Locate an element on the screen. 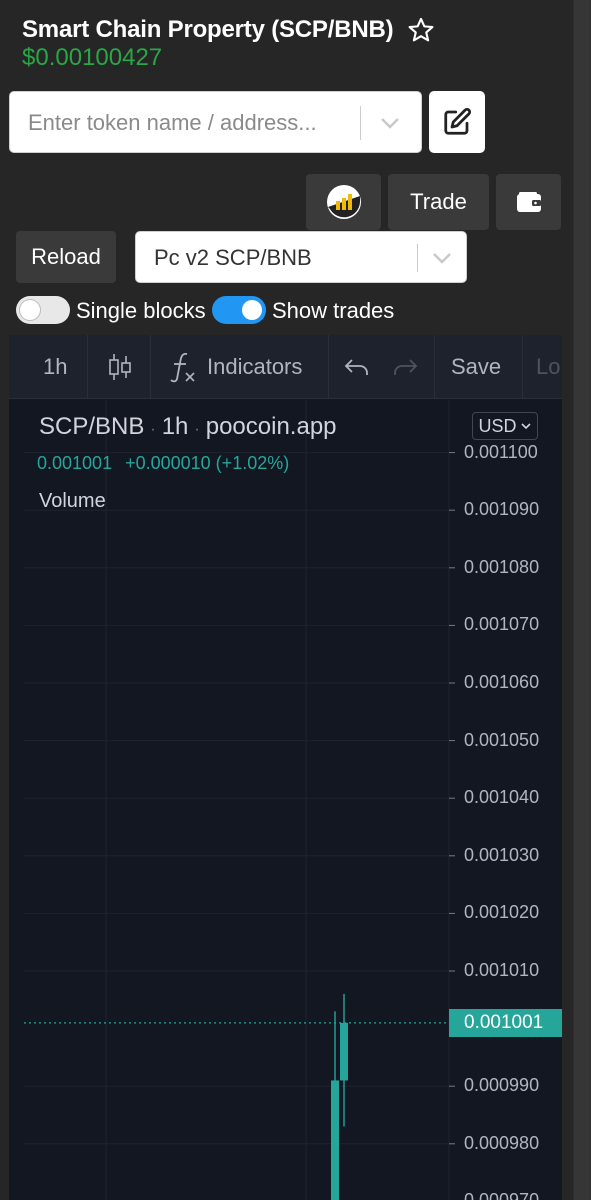 The height and width of the screenshot is (1200, 591). edit-icon is located at coordinates (458, 121).